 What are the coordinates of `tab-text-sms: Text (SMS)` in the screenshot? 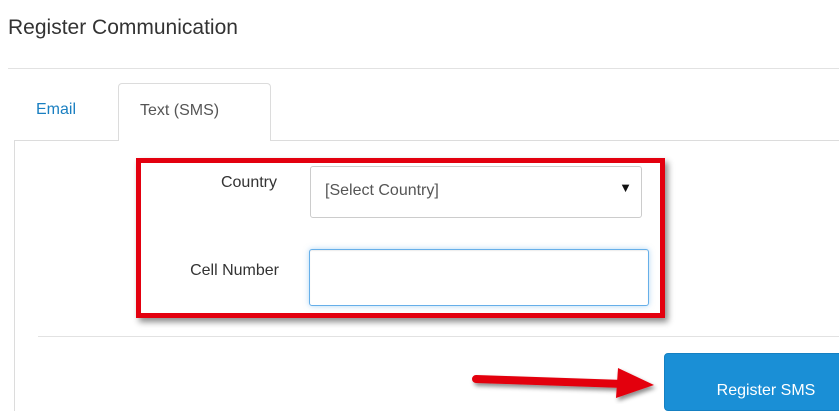 It's located at (194, 112).